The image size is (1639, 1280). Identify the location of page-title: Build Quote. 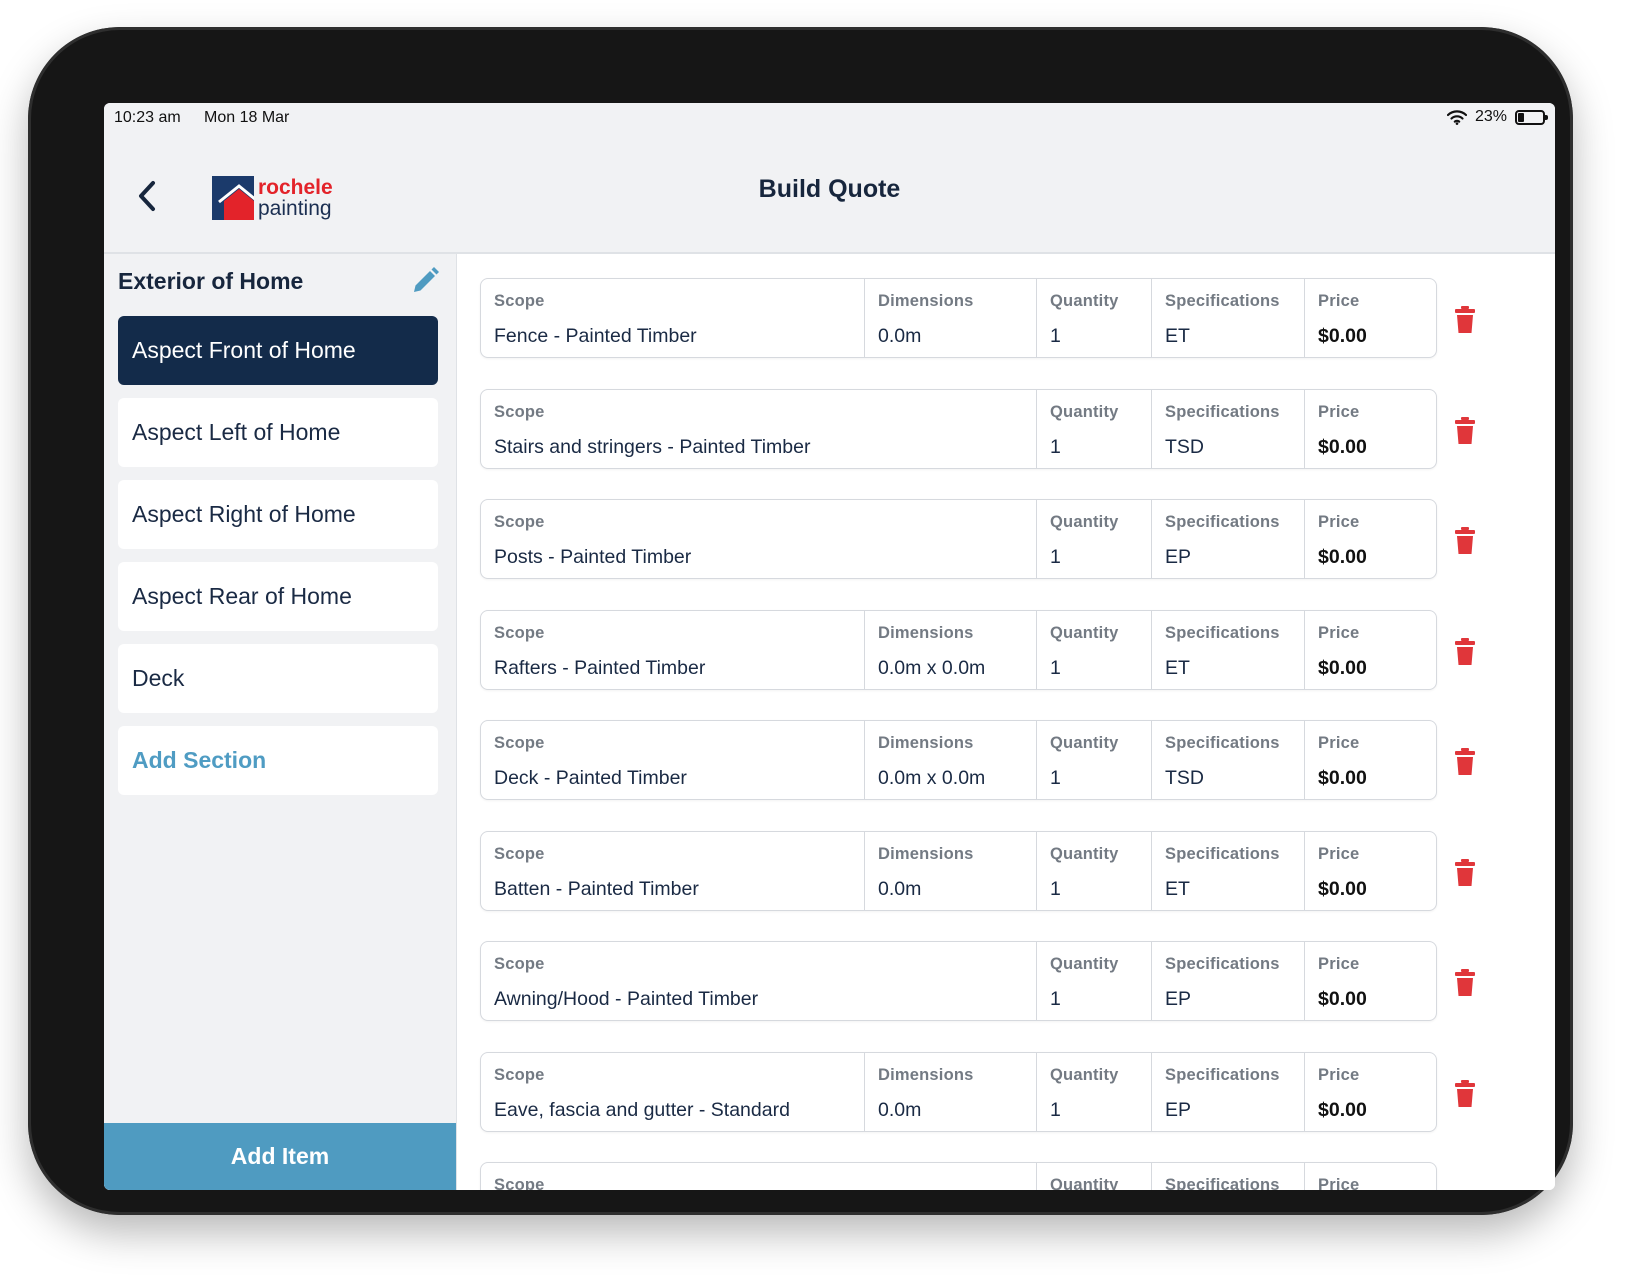
(829, 189).